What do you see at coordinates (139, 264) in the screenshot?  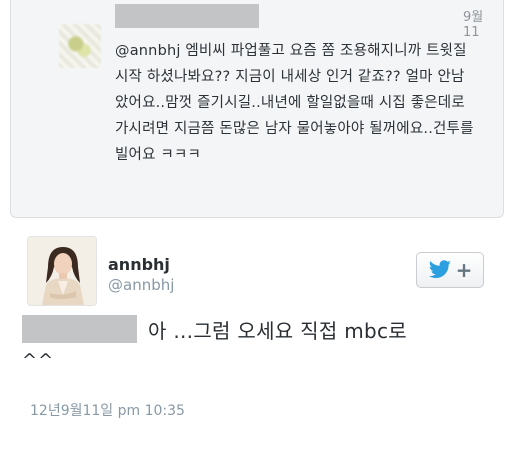 I see `author-name: annbhj` at bounding box center [139, 264].